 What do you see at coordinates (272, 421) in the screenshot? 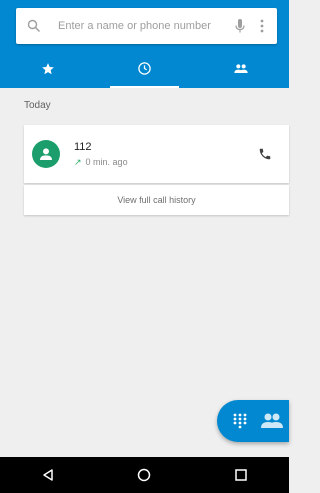
I see `contacts-people-icon` at bounding box center [272, 421].